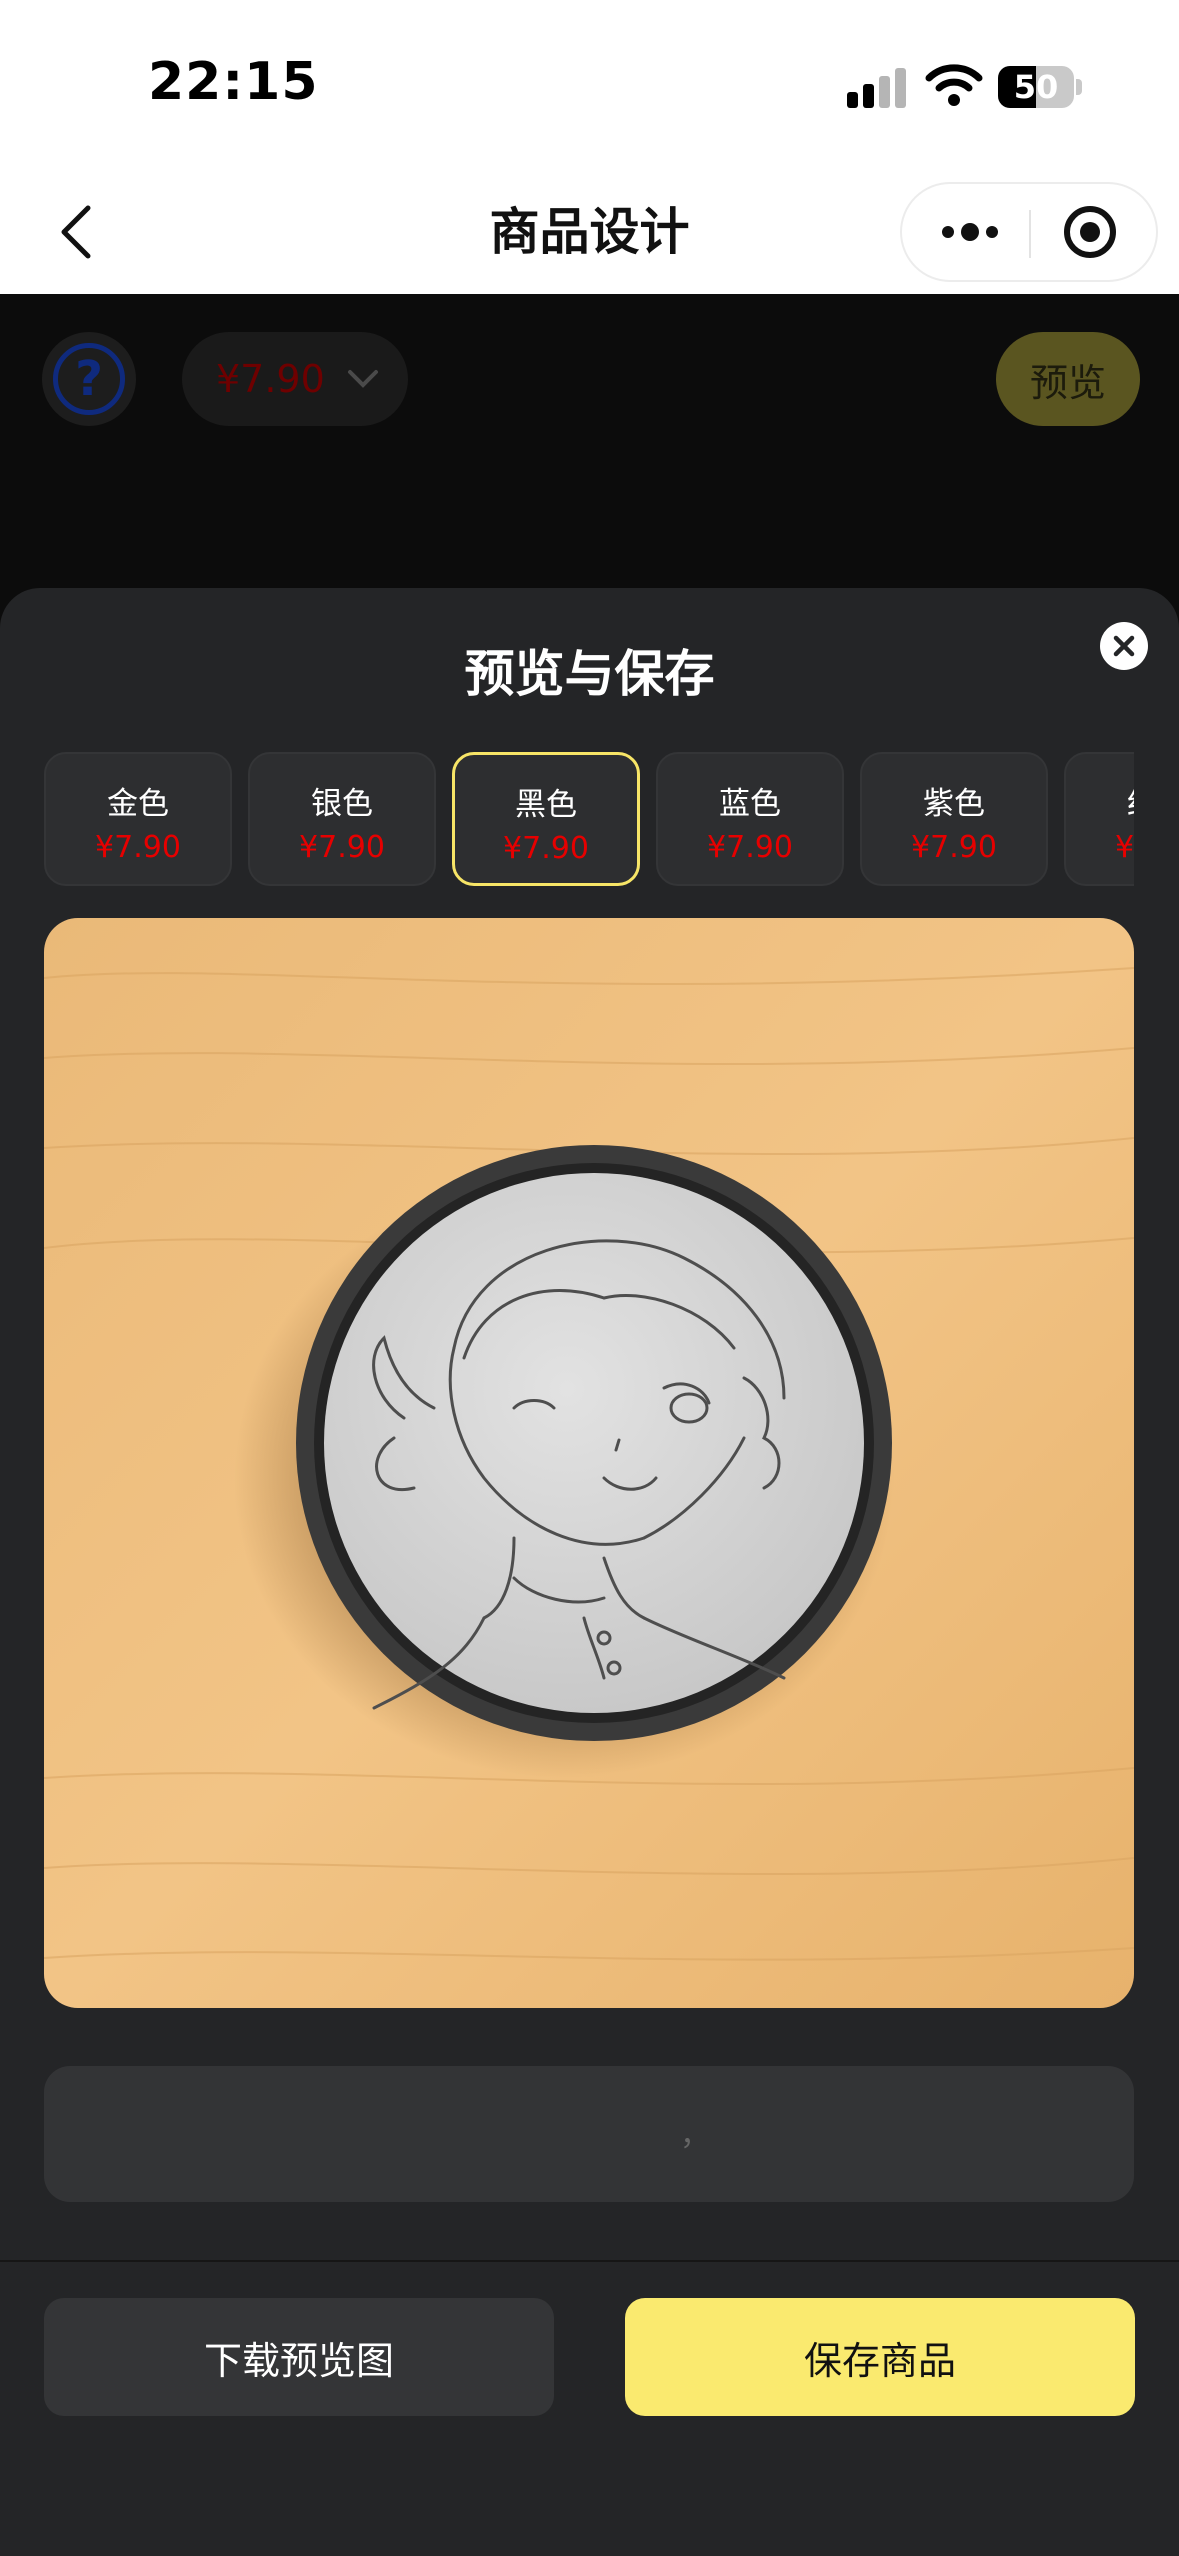 This screenshot has height=2556, width=1179. I want to click on more-dots-icon, so click(970, 232).